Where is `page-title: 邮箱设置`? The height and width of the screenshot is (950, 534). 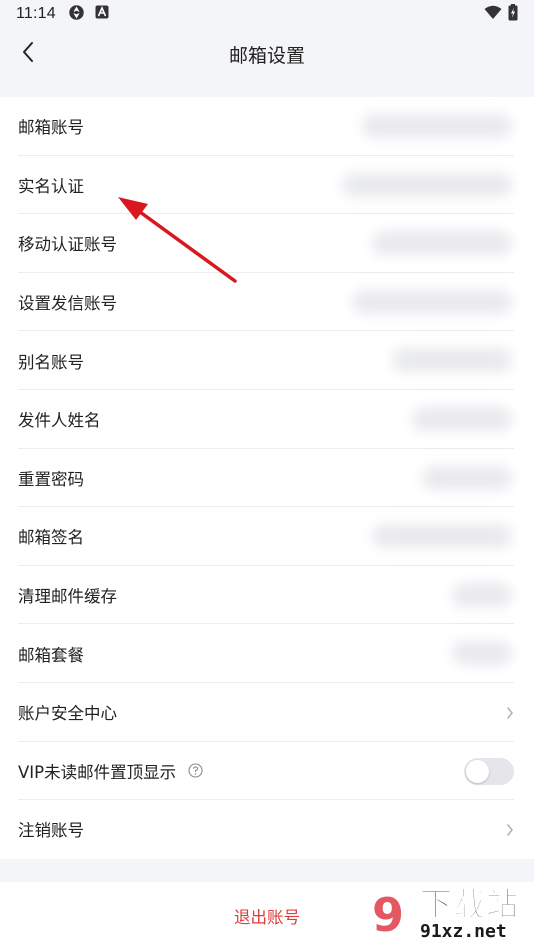 page-title: 邮箱设置 is located at coordinates (266, 55).